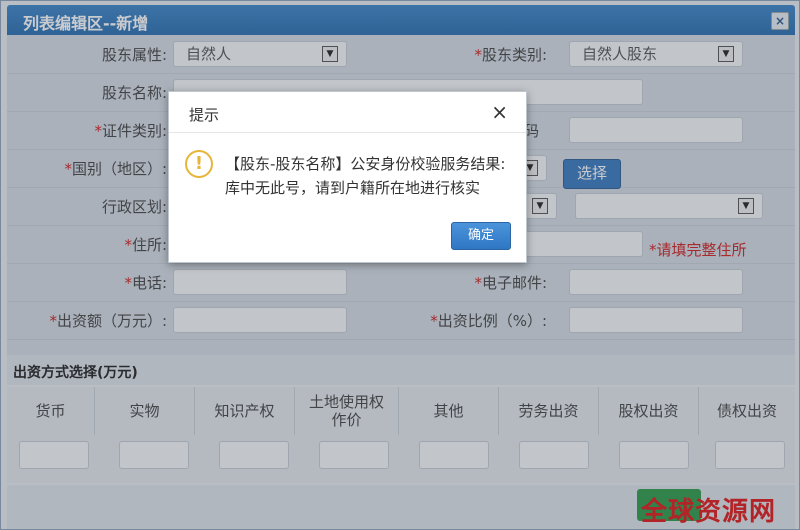  Describe the element at coordinates (481, 236) in the screenshot. I see `confirm-button: 确定` at that location.